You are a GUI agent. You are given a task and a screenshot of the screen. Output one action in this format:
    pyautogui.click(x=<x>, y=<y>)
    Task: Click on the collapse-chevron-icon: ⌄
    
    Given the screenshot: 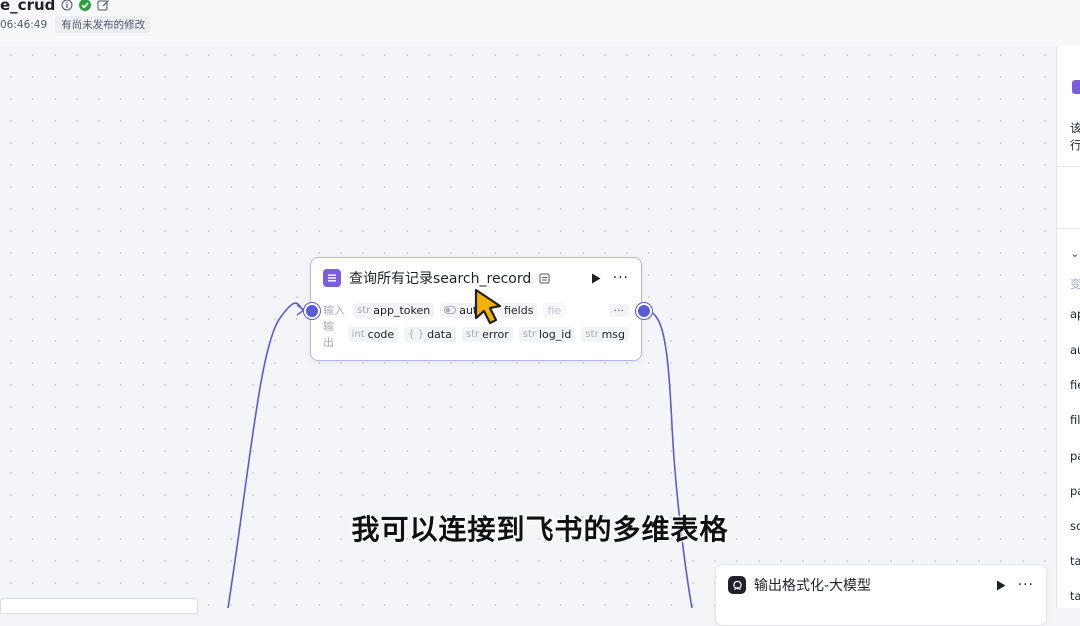 What is the action you would take?
    pyautogui.click(x=1075, y=253)
    